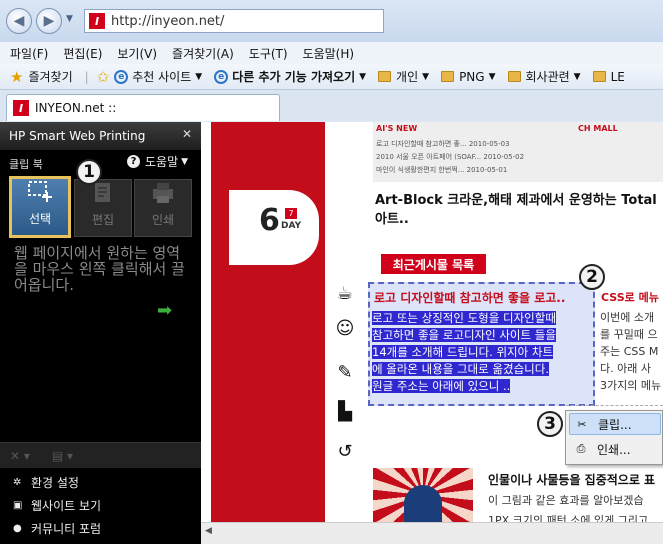 This screenshot has width=663, height=544. Describe the element at coordinates (40, 219) in the screenshot. I see `select-tool-label: 선택` at that location.